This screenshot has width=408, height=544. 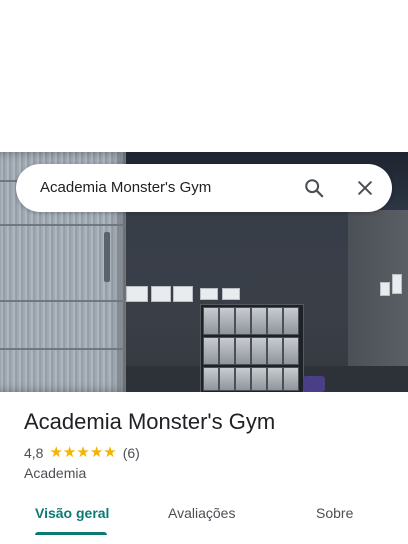 I want to click on tab-bar: Visão geral Avaliações Sobre, so click(x=204, y=519).